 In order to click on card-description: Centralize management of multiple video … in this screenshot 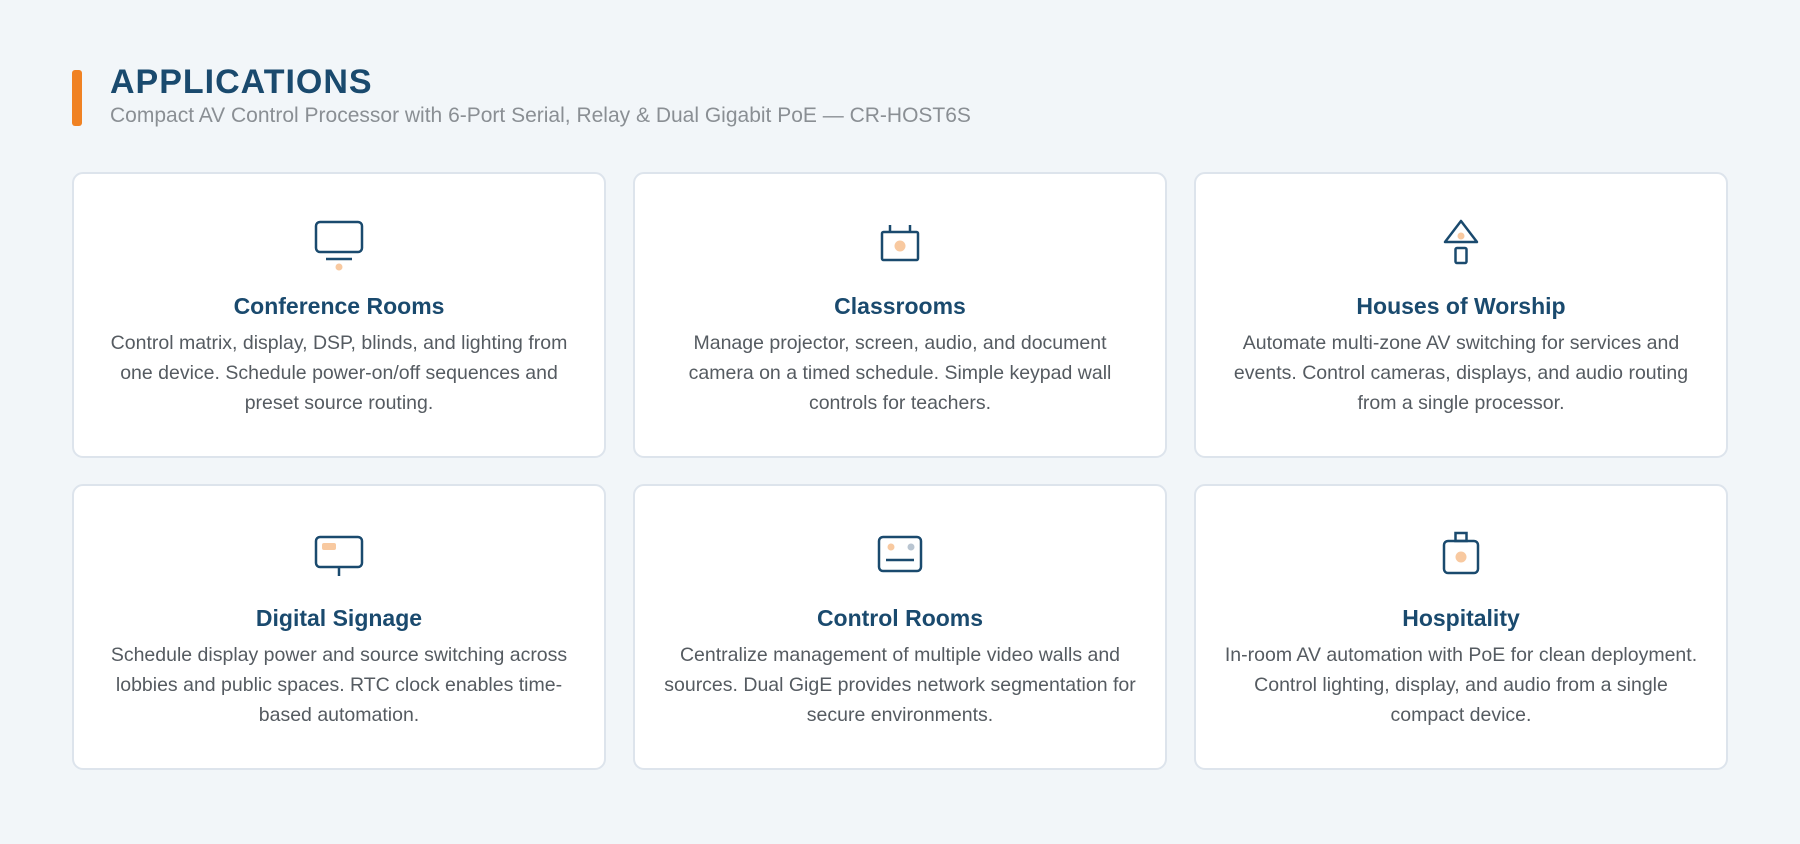, I will do `click(900, 685)`.